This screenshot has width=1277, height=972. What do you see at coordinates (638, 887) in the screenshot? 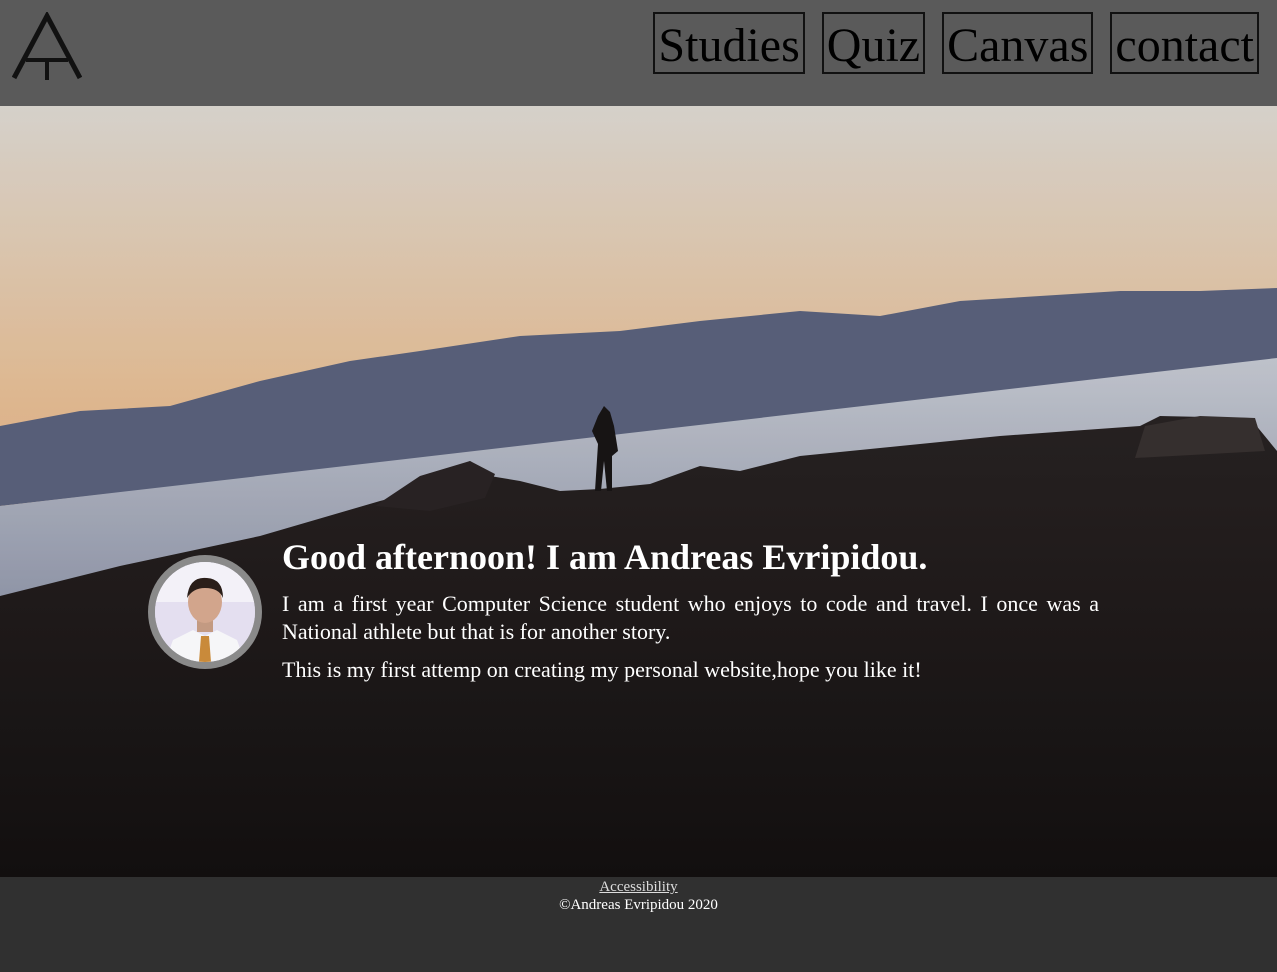
I see `accessibility-link: Accessibility` at bounding box center [638, 887].